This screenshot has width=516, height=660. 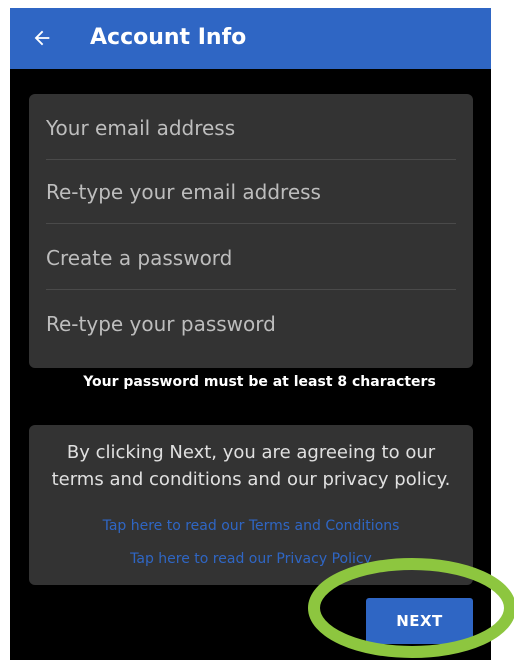 I want to click on email-input, so click(x=251, y=127).